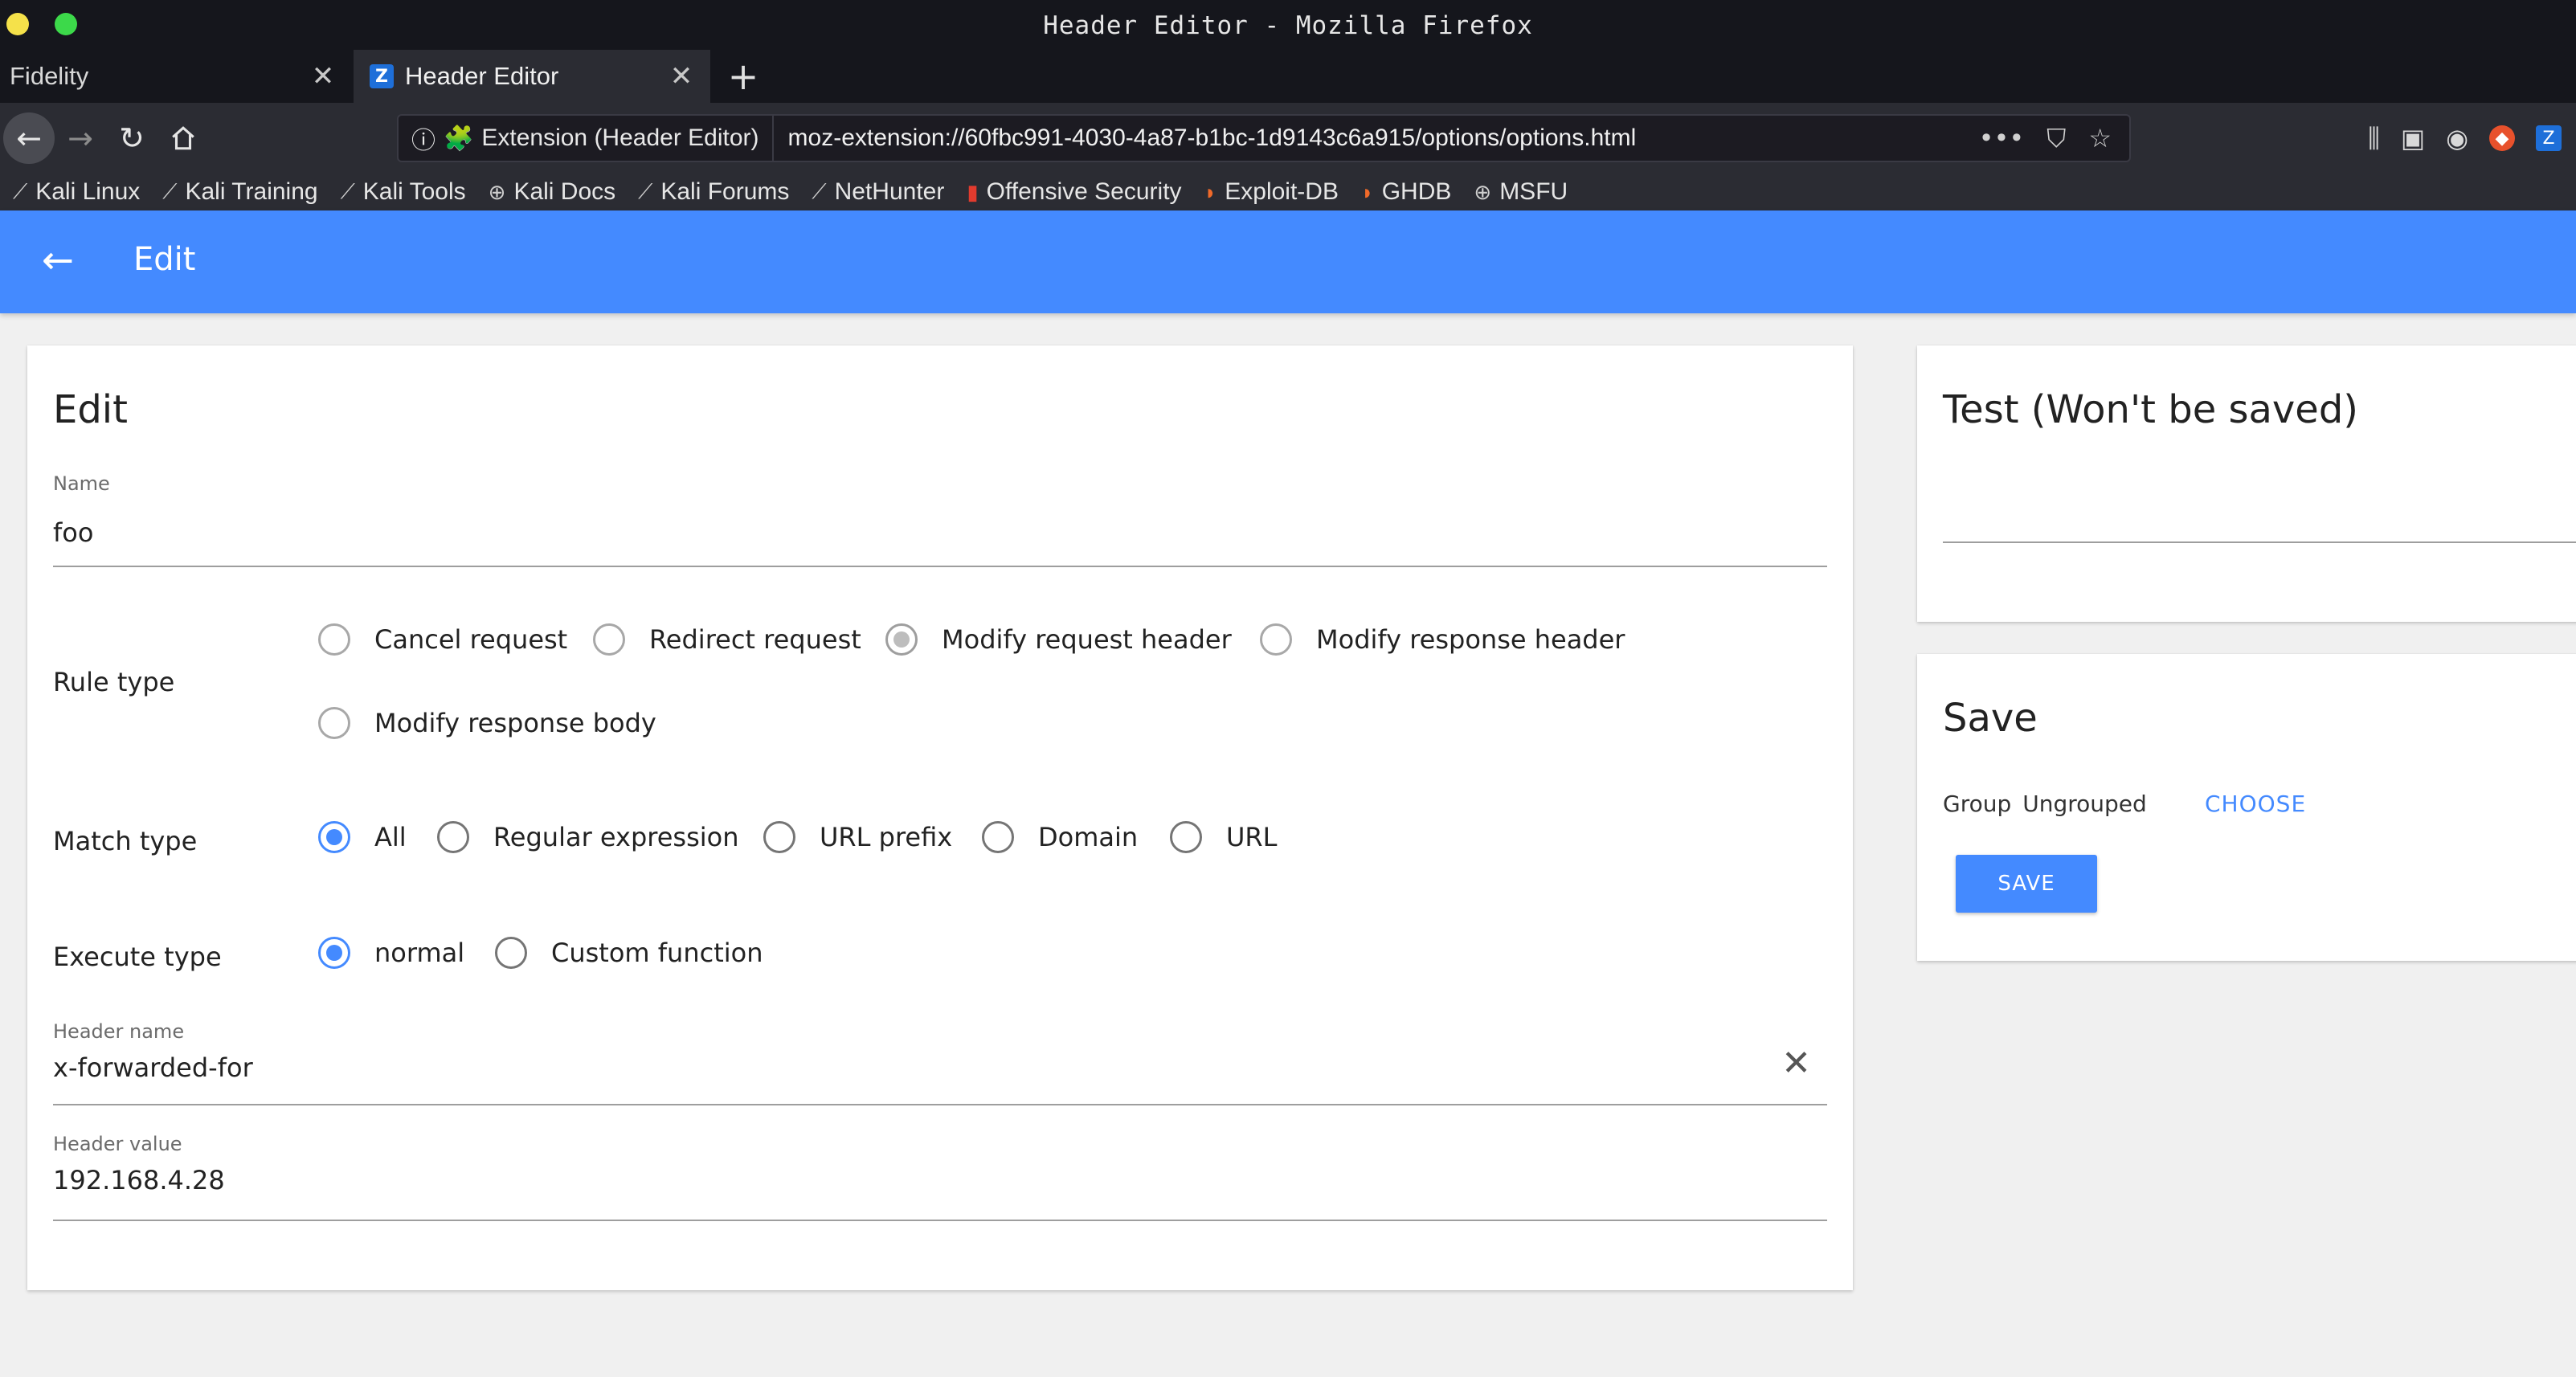 This screenshot has height=1377, width=2576. I want to click on info-icon: ⓘ, so click(423, 141).